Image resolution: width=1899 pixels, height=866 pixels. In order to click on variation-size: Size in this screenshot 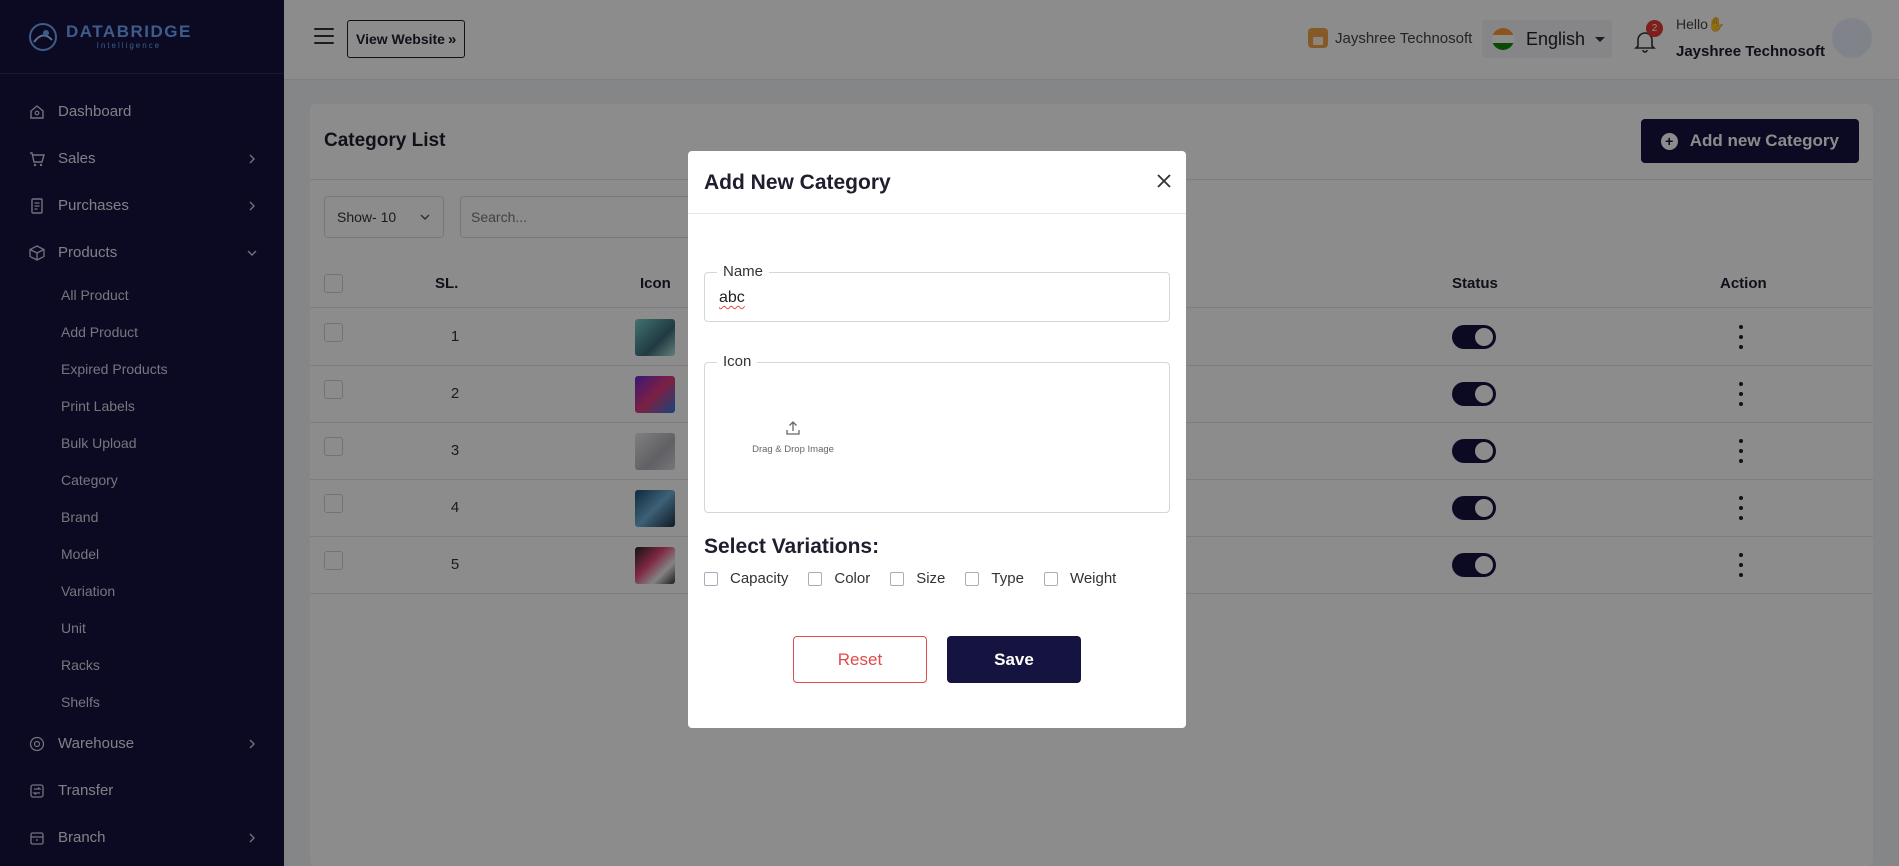, I will do `click(917, 578)`.